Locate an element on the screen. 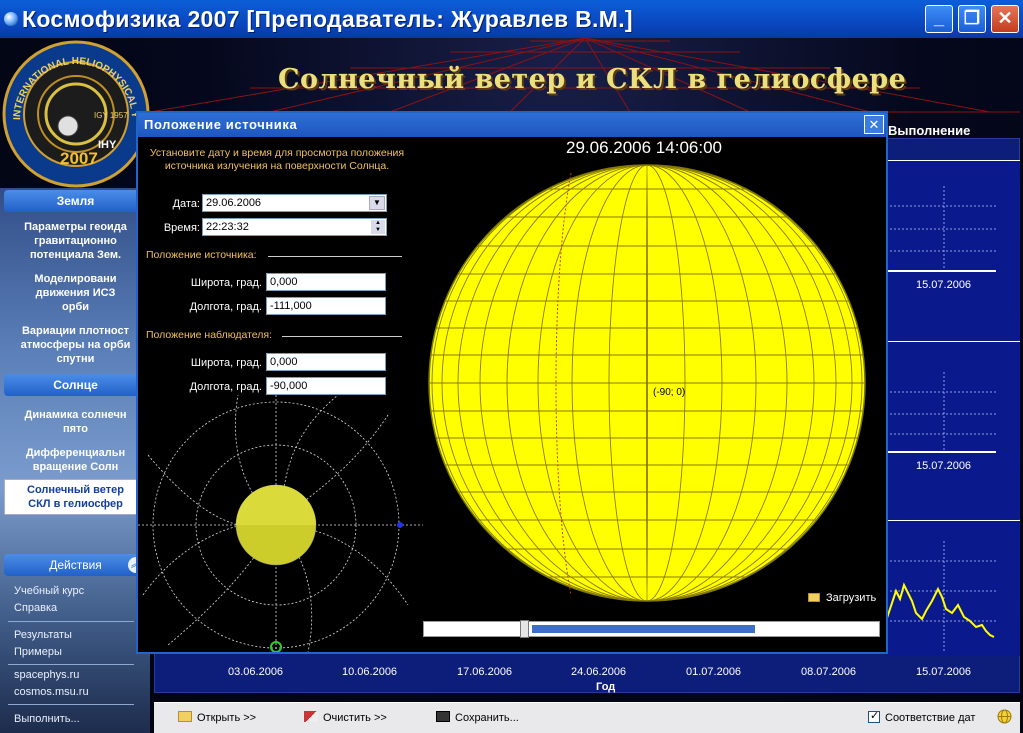  x-tick-6: 08.07.2006 is located at coordinates (829, 672).